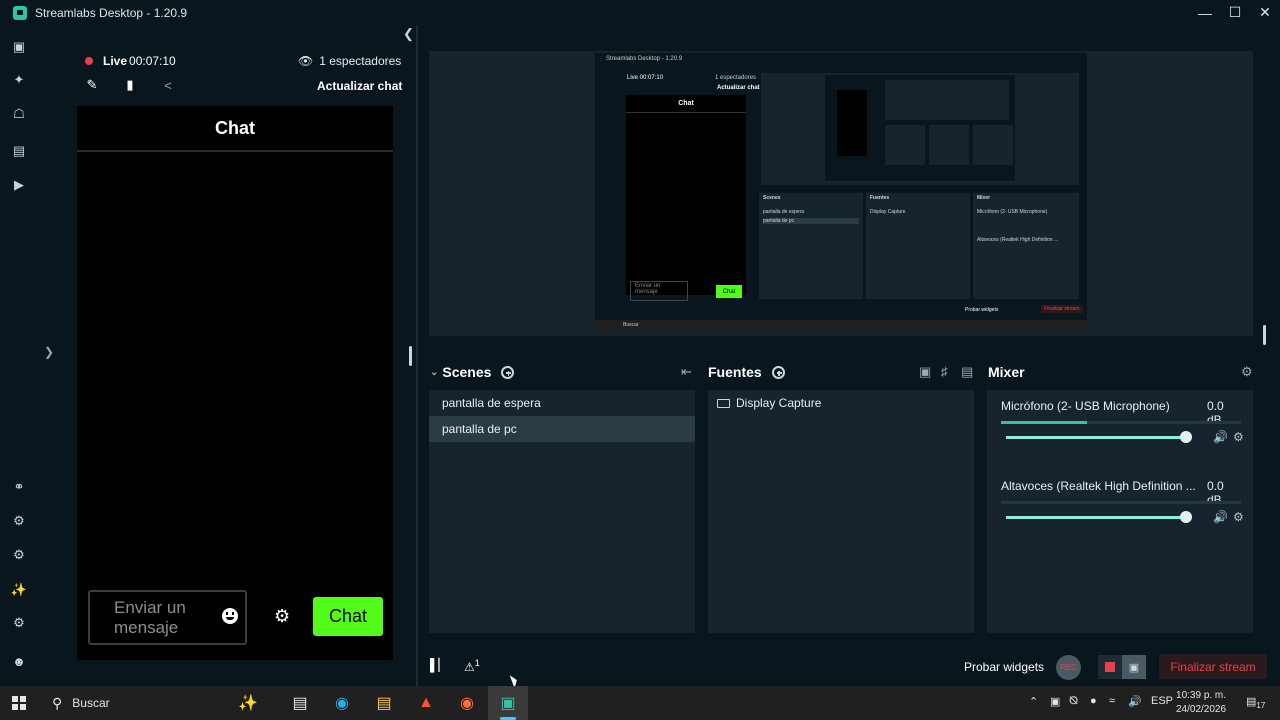  Describe the element at coordinates (19, 80) in the screenshot. I see `themes-icon: ✦` at that location.